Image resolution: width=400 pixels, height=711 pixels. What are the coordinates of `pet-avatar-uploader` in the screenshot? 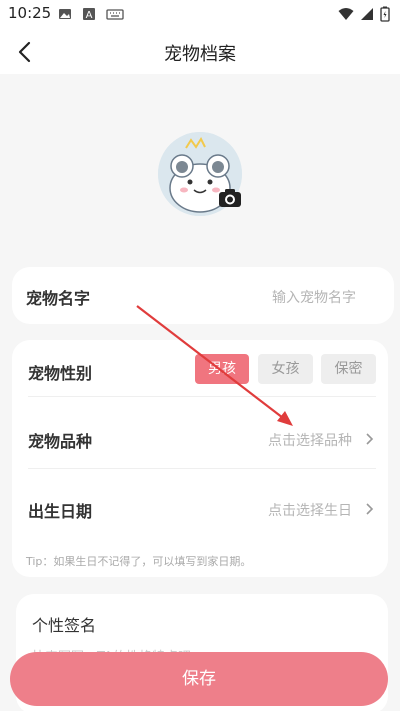 It's located at (200, 174).